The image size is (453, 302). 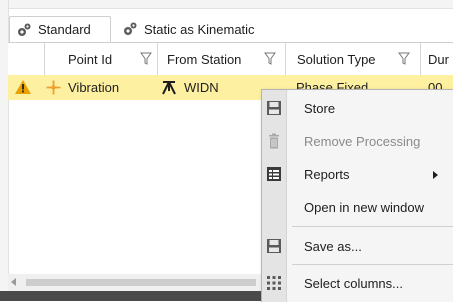 What do you see at coordinates (274, 174) in the screenshot?
I see `report-table-icon` at bounding box center [274, 174].